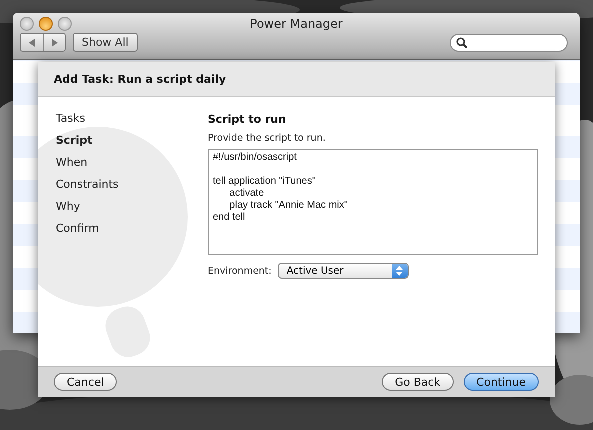  I want to click on step-item: Why, so click(132, 208).